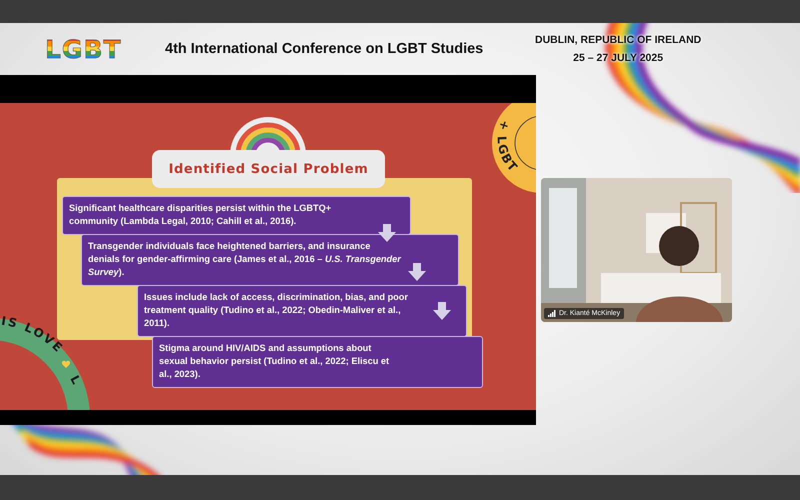  What do you see at coordinates (66, 364) in the screenshot?
I see `heart-icon` at bounding box center [66, 364].